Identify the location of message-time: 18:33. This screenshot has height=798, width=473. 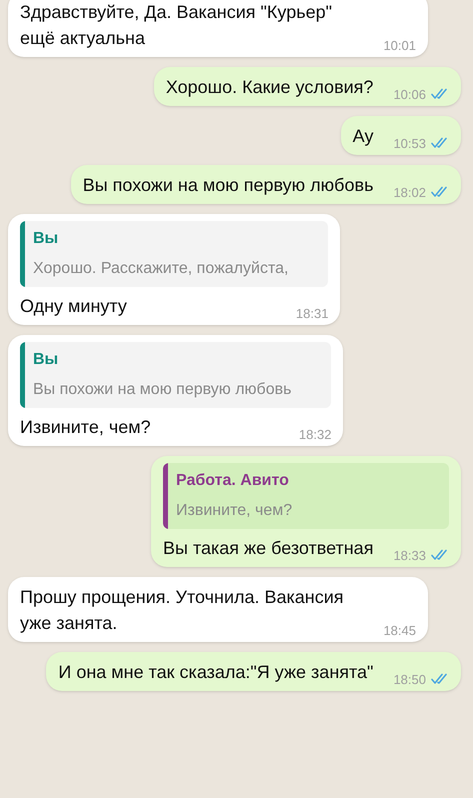
(409, 555).